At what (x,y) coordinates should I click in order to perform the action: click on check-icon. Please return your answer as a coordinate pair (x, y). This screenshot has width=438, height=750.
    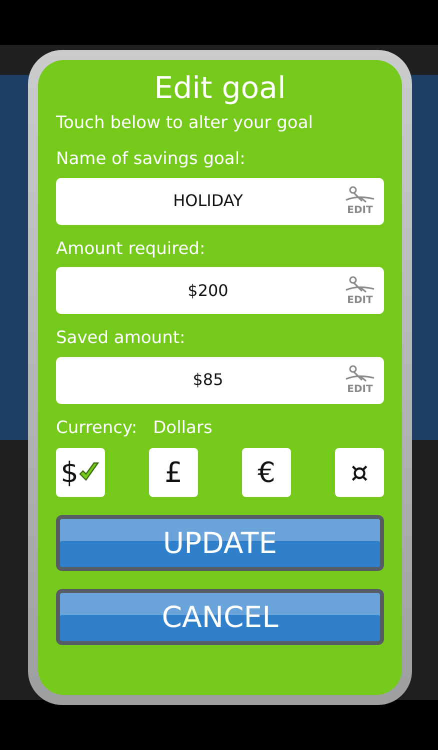
    Looking at the image, I should click on (89, 472).